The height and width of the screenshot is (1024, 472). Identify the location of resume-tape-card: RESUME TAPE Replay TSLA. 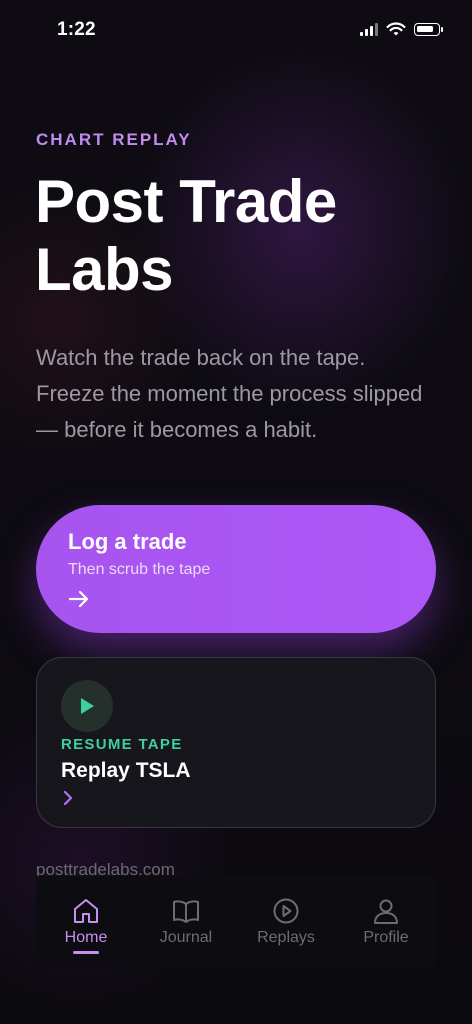
(236, 742).